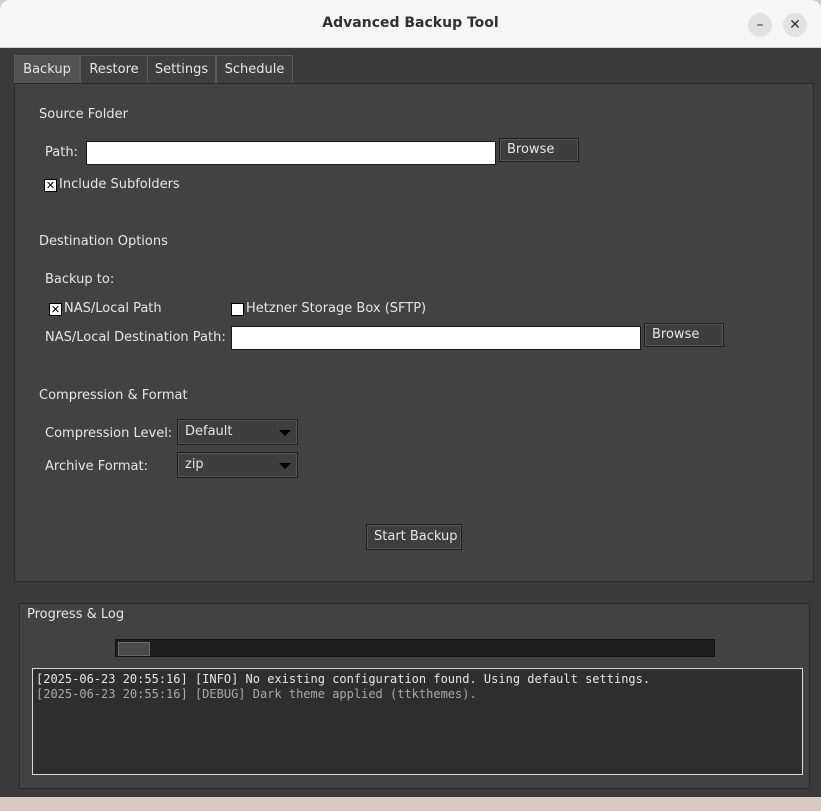 The image size is (821, 811). Describe the element at coordinates (254, 69) in the screenshot. I see `tab-schedule: Schedule` at that location.